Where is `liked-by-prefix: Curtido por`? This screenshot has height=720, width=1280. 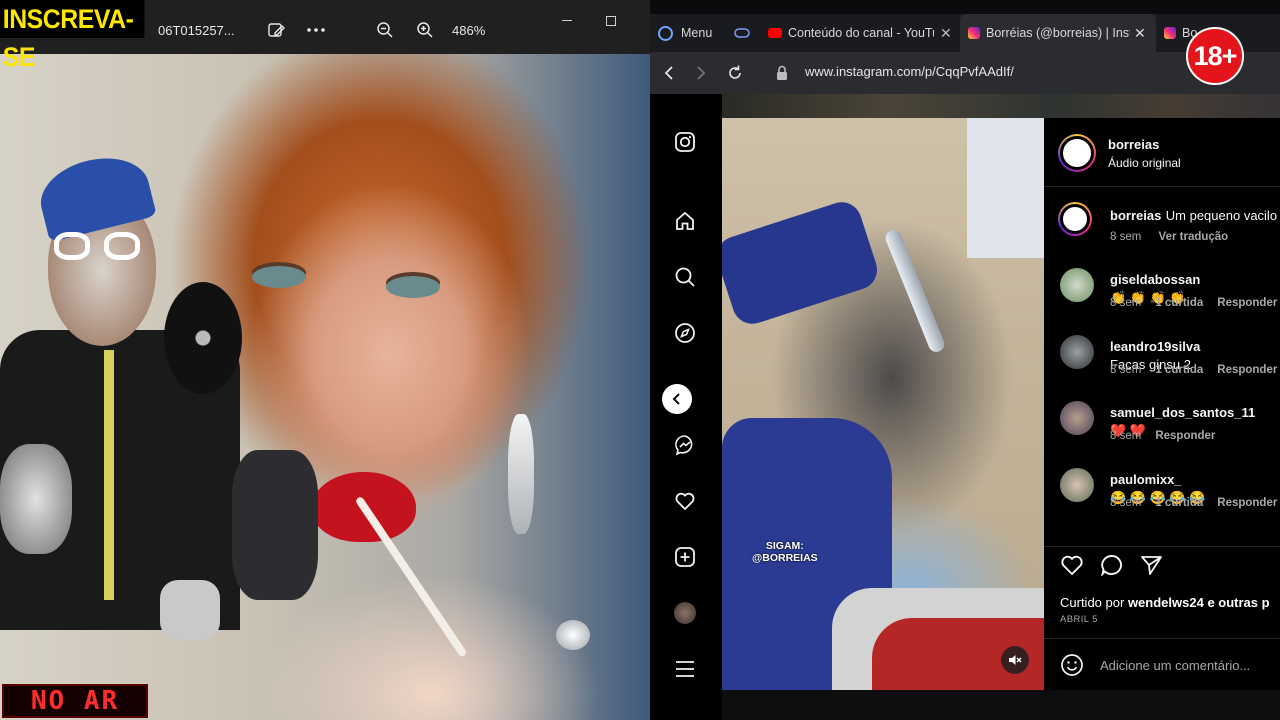 liked-by-prefix: Curtido por is located at coordinates (1092, 602).